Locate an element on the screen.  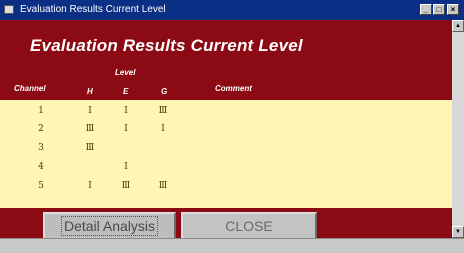
close-button: CLOSE is located at coordinates (249, 226).